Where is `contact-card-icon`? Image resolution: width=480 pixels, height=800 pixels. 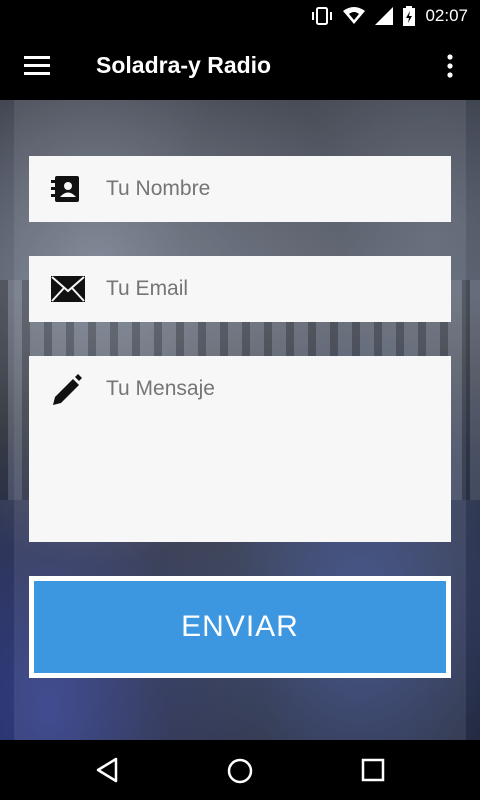
contact-card-icon is located at coordinates (67, 191).